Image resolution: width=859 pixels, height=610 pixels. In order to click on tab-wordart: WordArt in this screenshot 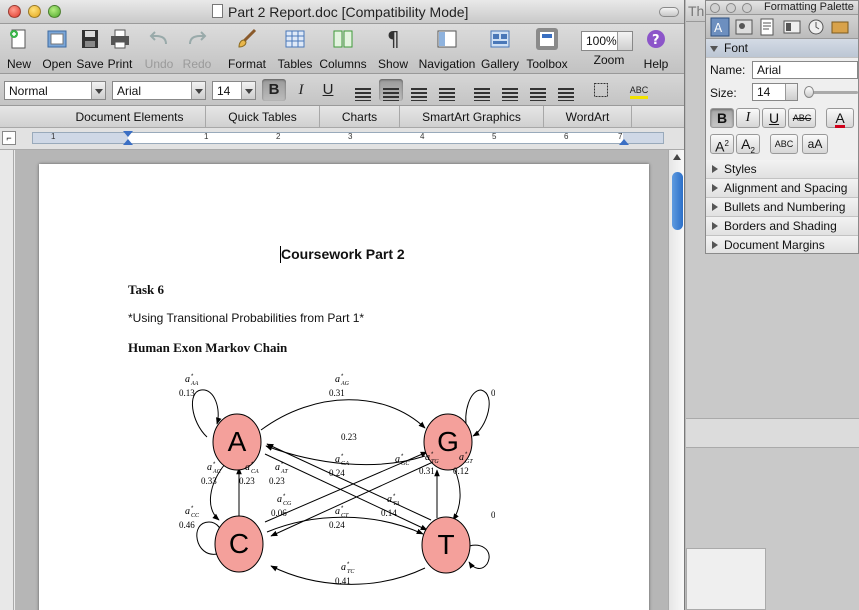, I will do `click(588, 117)`.